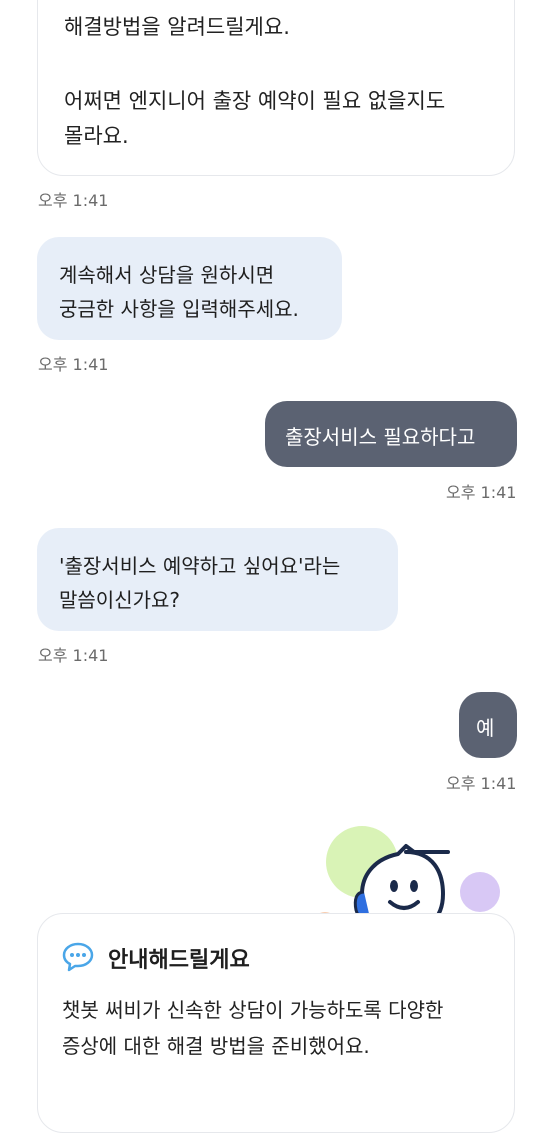  I want to click on user-message-bubble: 출장서비스 필요하다고, so click(391, 434).